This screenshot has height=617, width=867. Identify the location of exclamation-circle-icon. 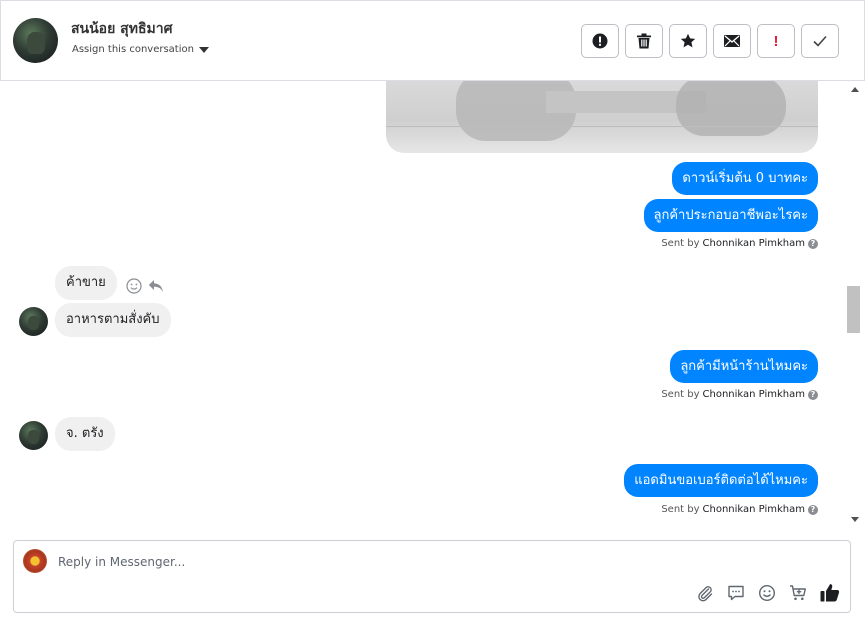
(600, 41).